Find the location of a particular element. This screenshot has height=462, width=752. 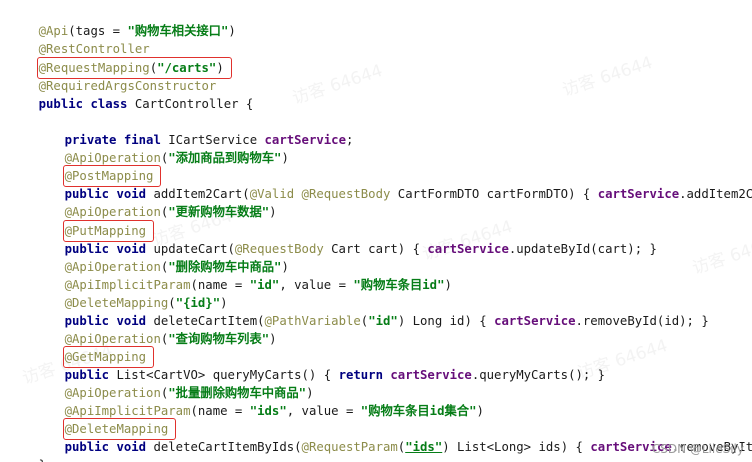

string-literal: "查询购物车列表" is located at coordinates (219, 339).